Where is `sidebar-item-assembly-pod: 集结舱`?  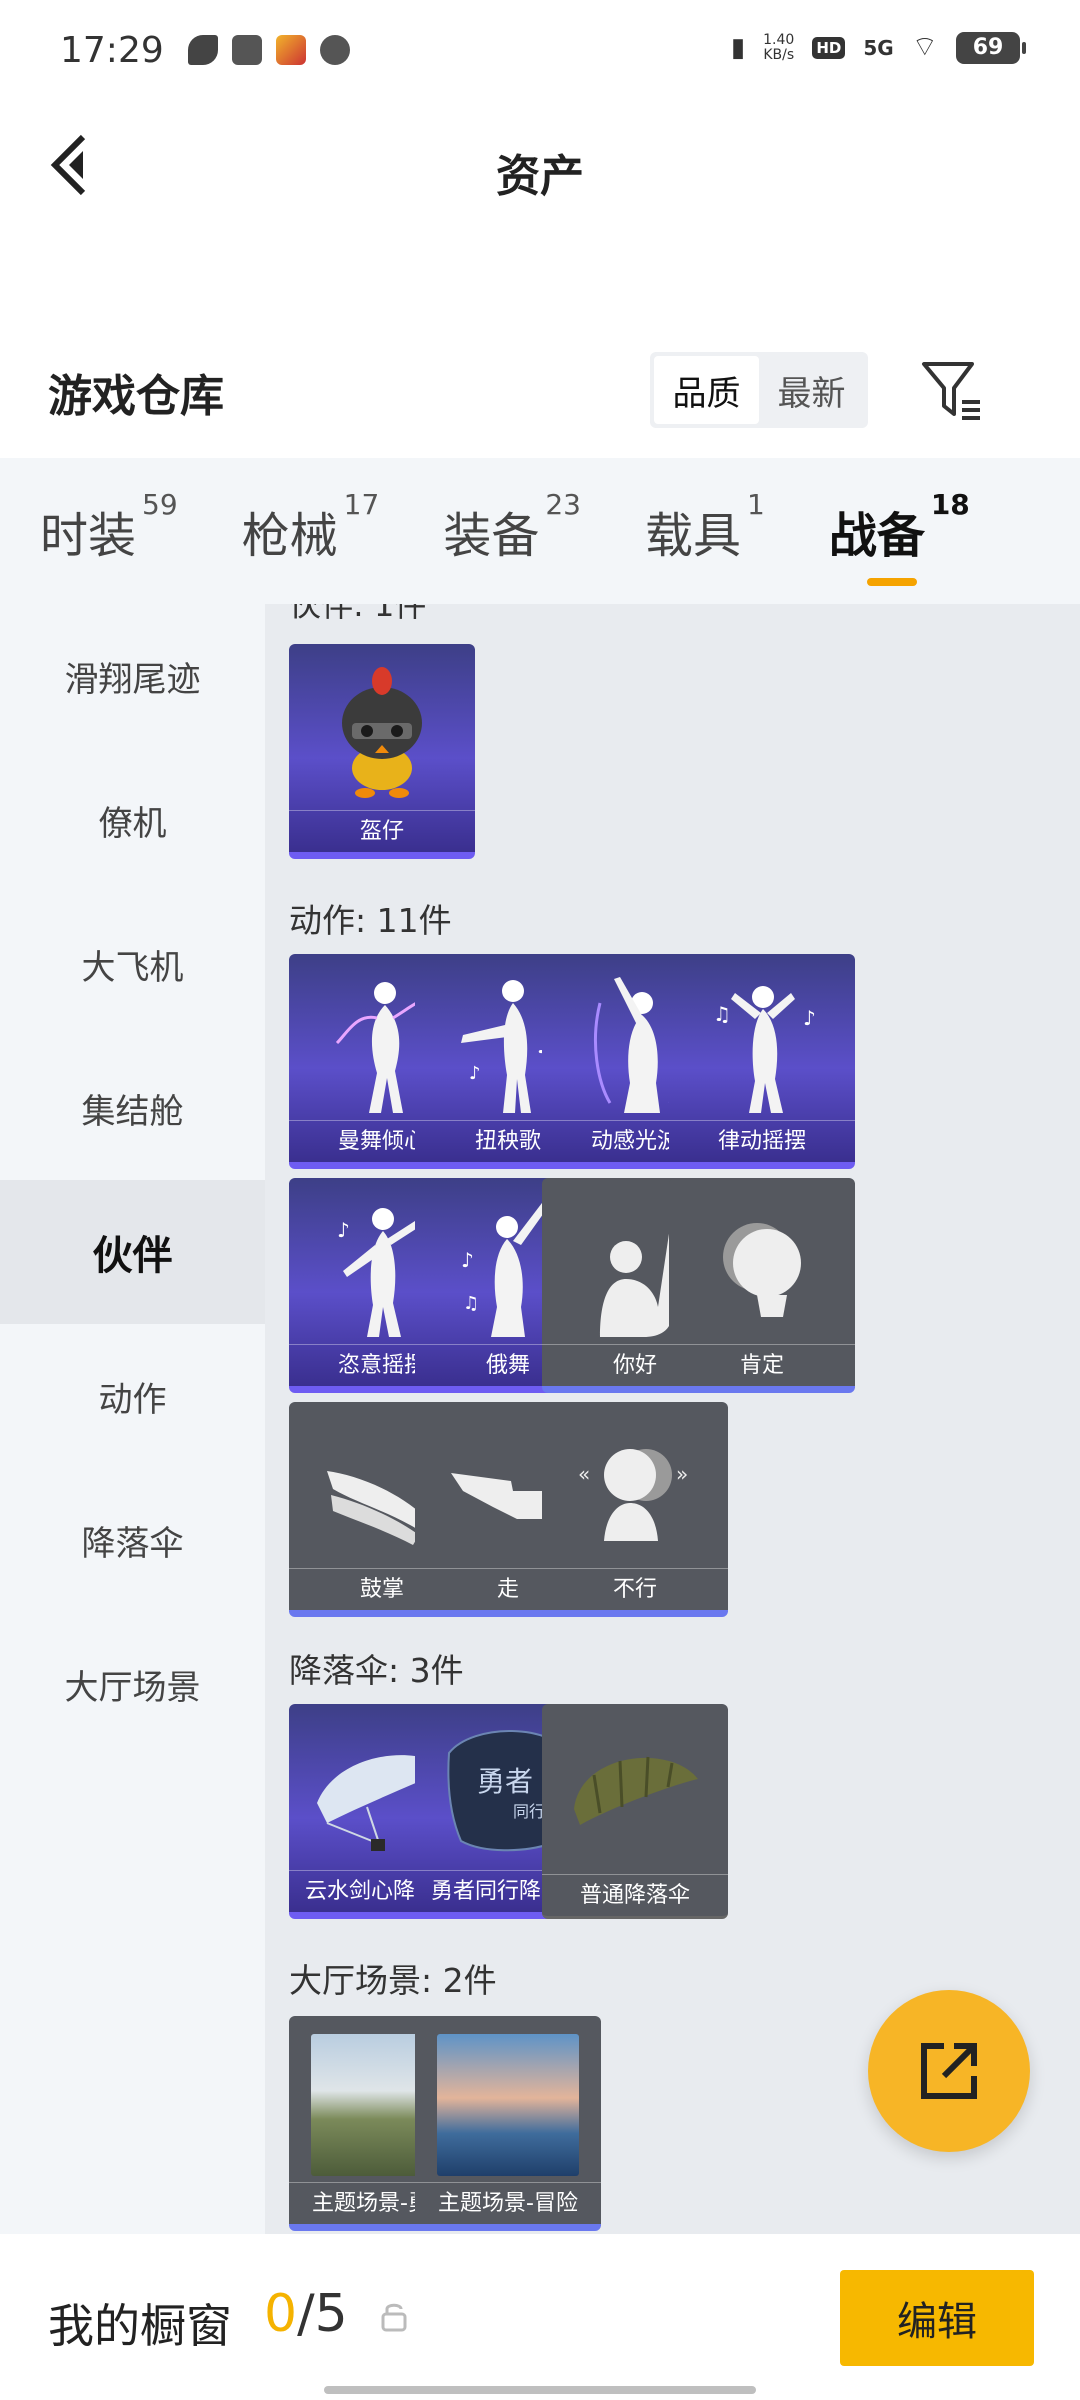
sidebar-item-assembly-pod: 集结舱 is located at coordinates (132, 1108).